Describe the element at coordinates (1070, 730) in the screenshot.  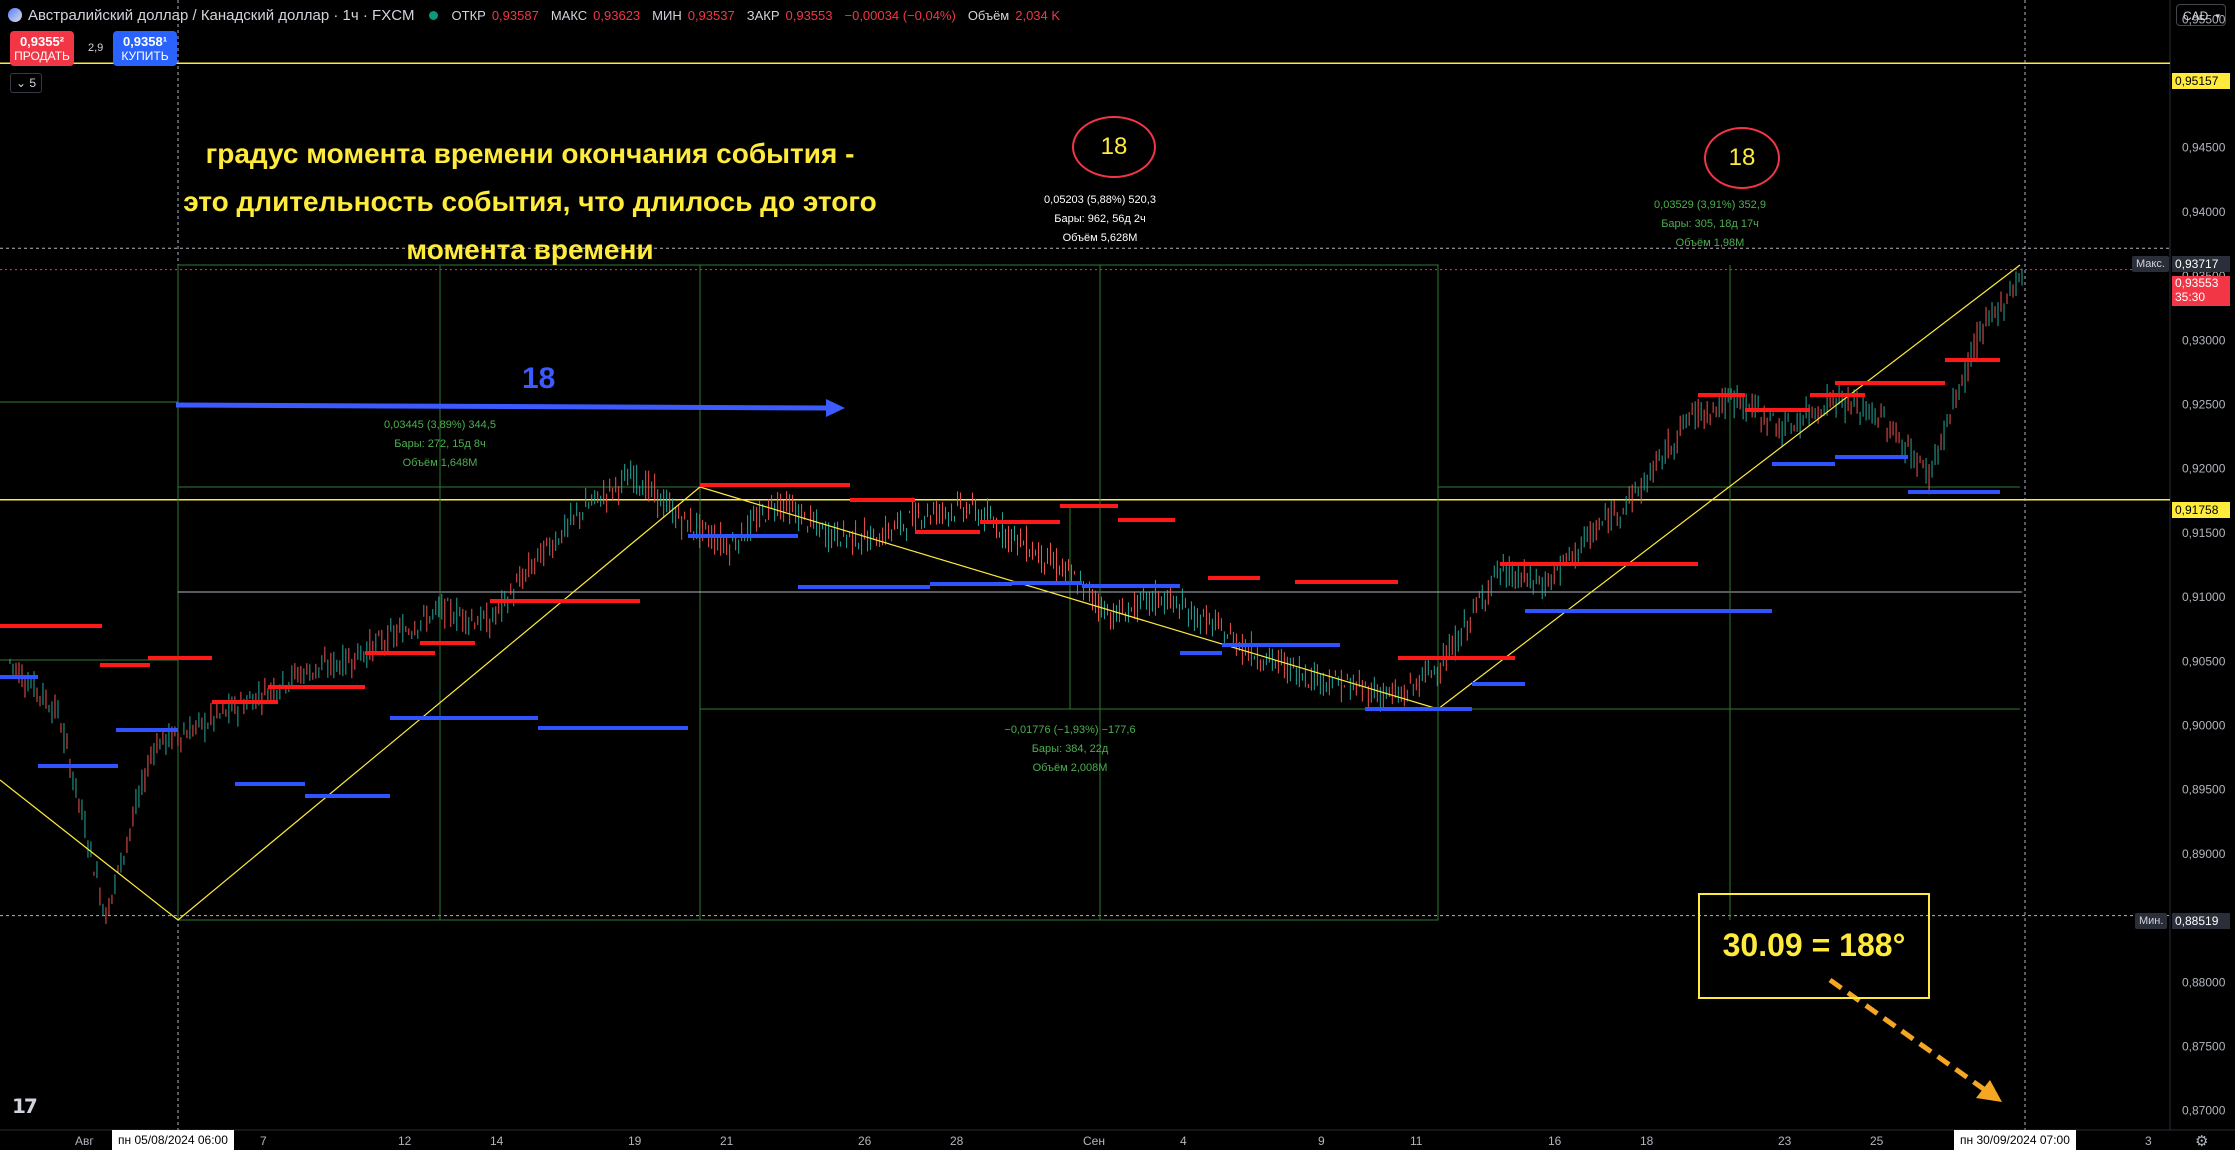
I see `measure-line: −0,01776 (−1,93%) −177,6` at that location.